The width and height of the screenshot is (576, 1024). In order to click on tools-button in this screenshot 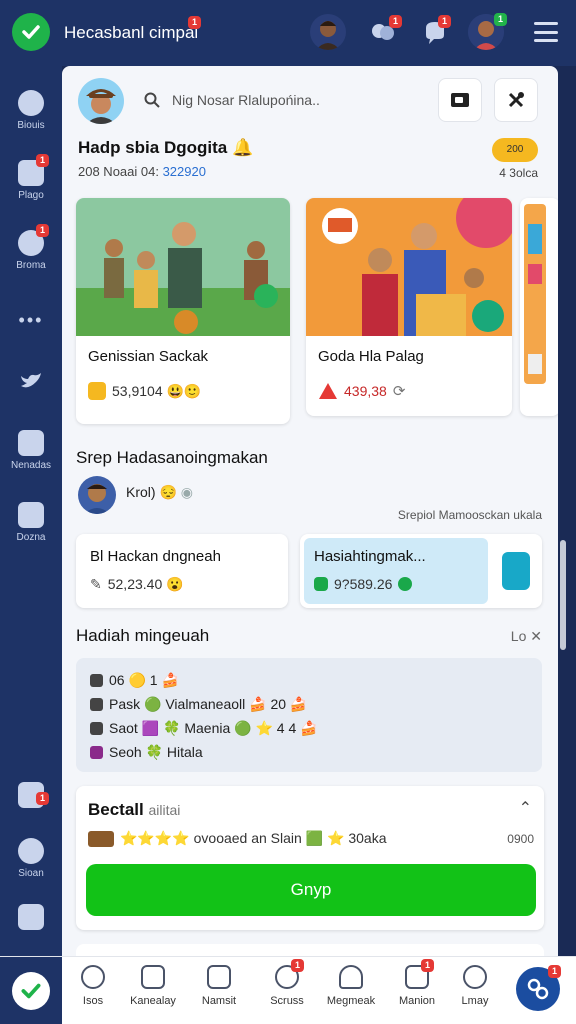, I will do `click(516, 100)`.